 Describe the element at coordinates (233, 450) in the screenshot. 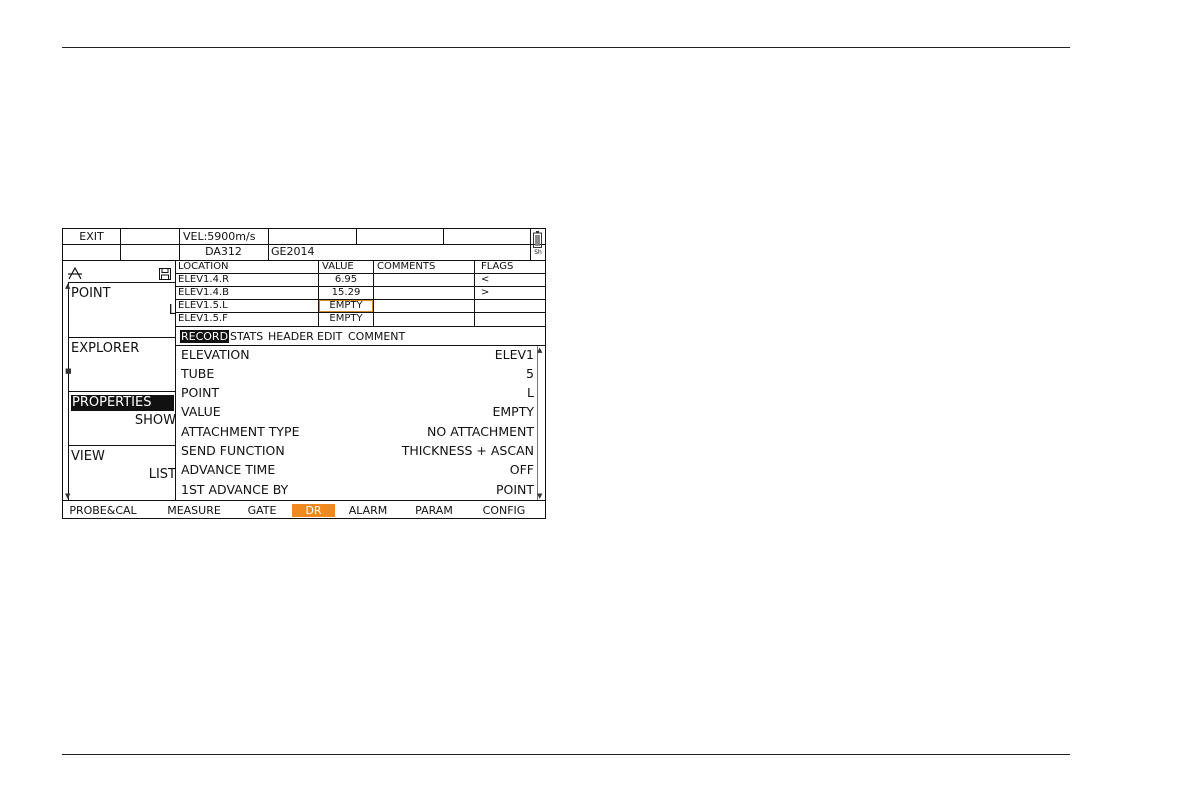

I see `property-label: SEND FUNCTION` at that location.